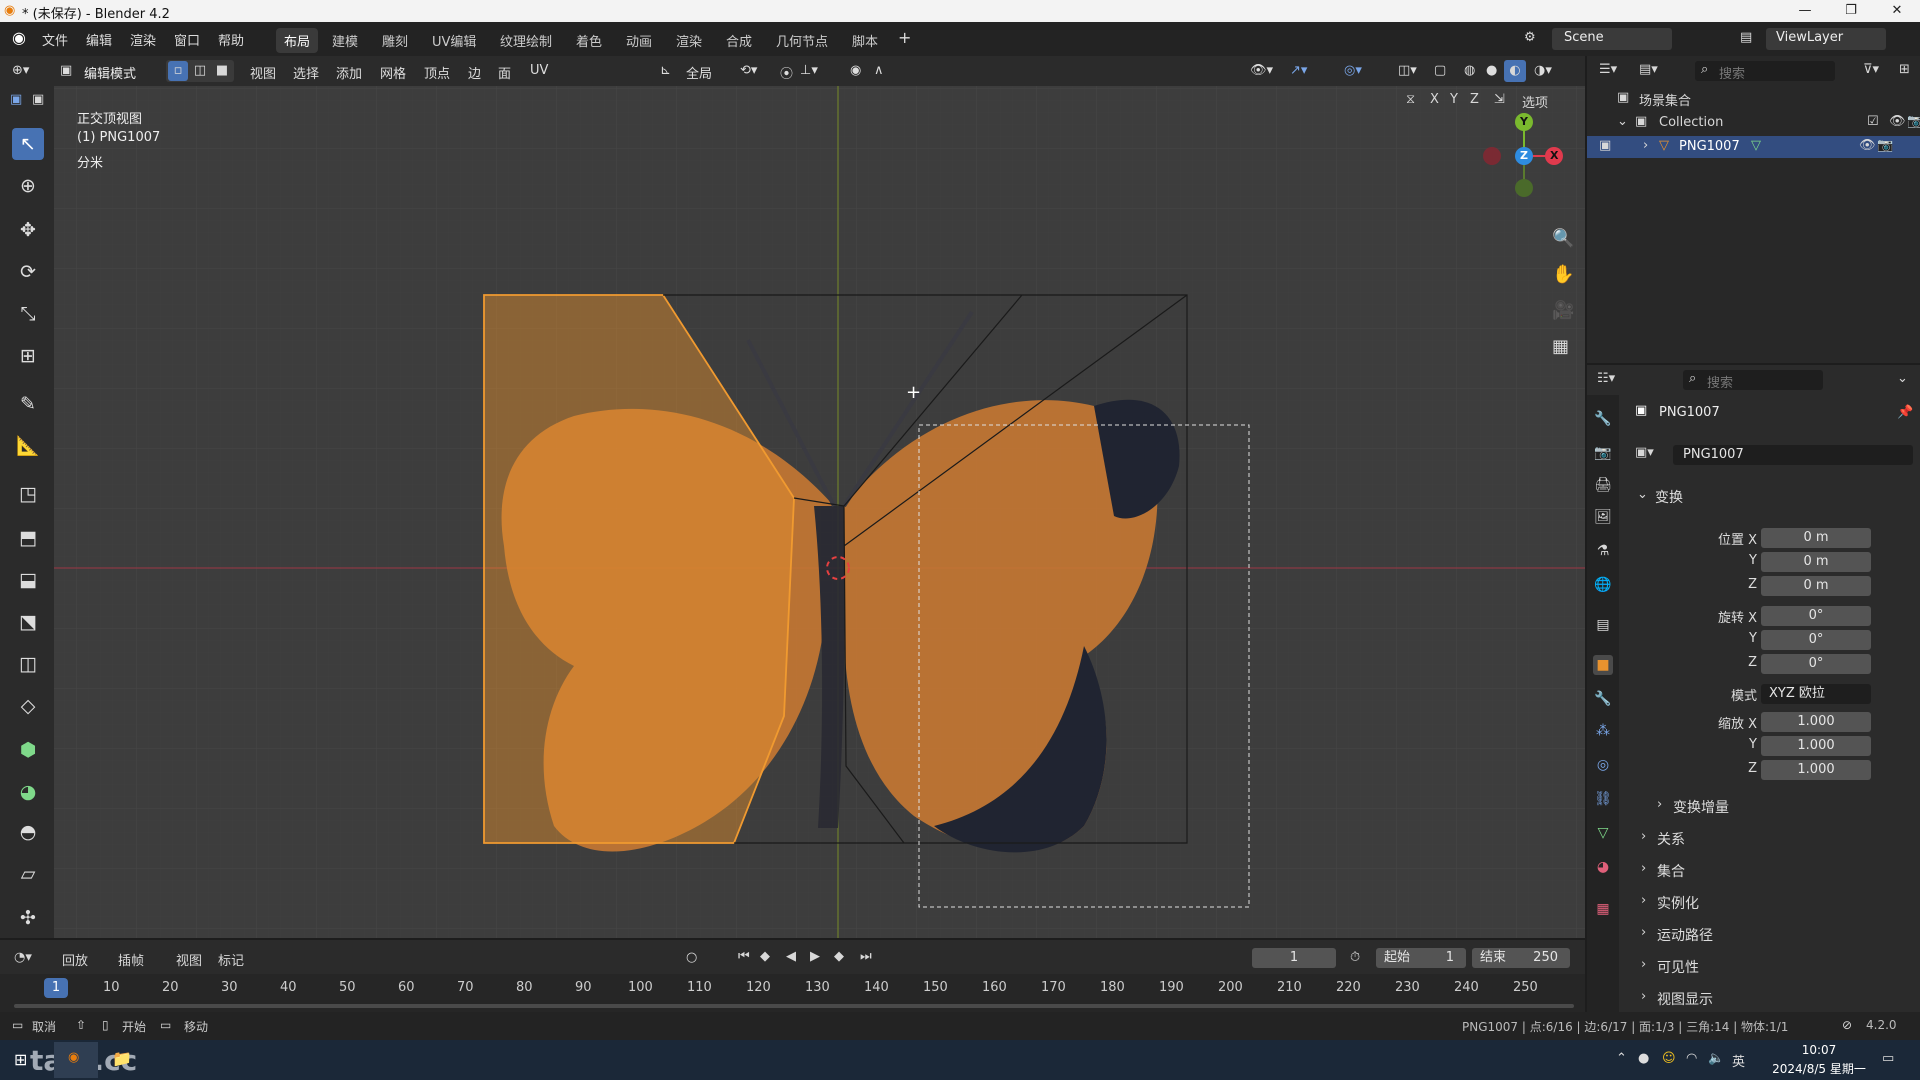 The height and width of the screenshot is (1080, 1920). I want to click on scene-selector: Scene, so click(1612, 39).